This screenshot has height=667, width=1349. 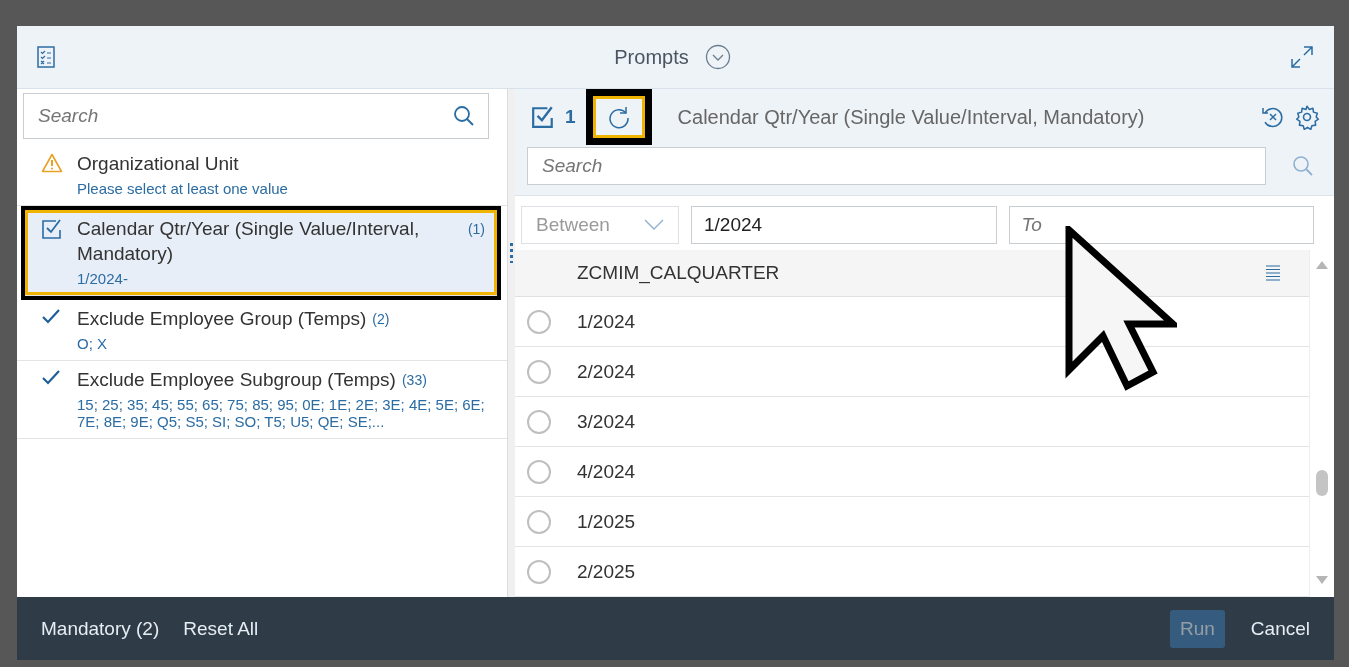 I want to click on row-value: 4/2024, so click(x=606, y=471).